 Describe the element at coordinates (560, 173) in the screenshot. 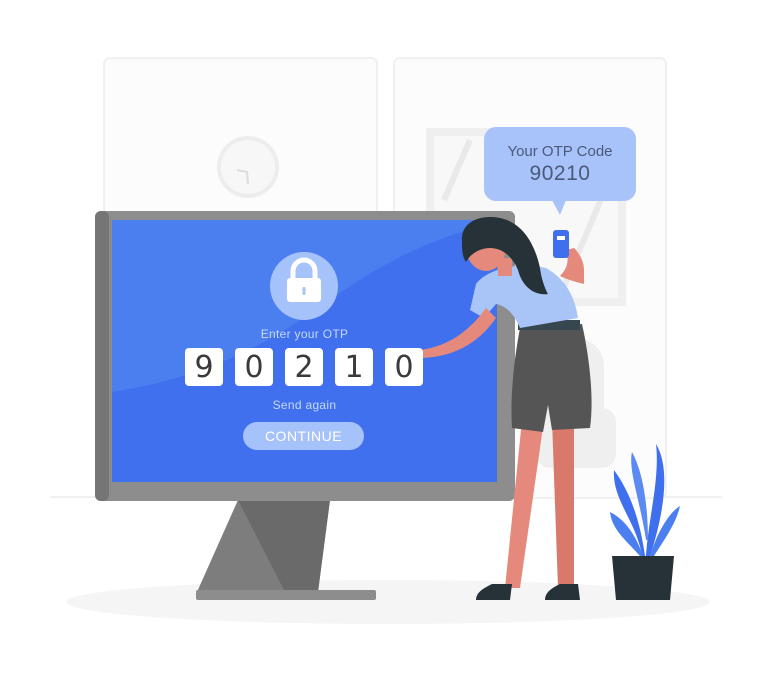

I see `bubble-code: 90210` at that location.